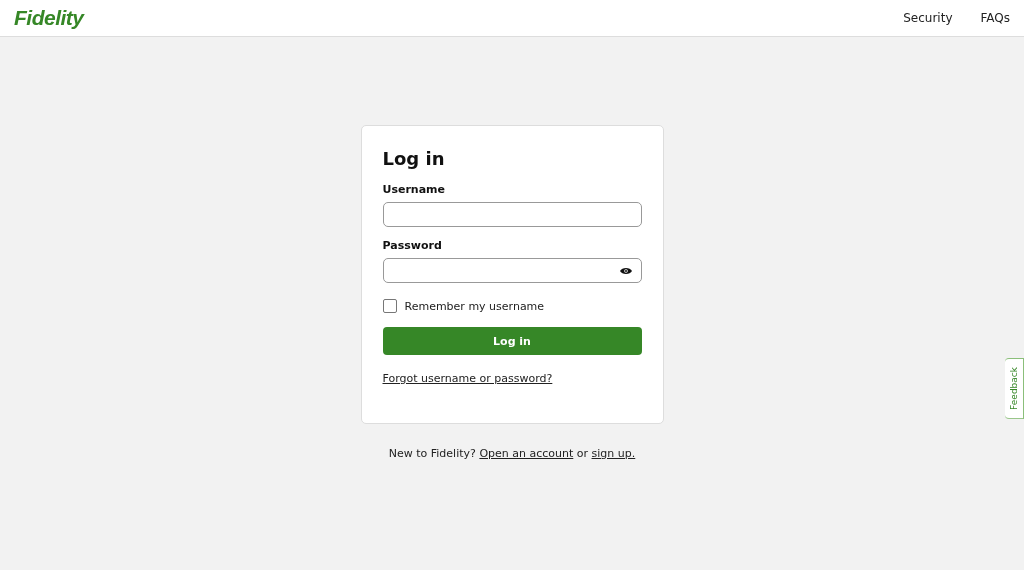 The width and height of the screenshot is (1024, 570). What do you see at coordinates (512, 270) in the screenshot?
I see `password-field` at bounding box center [512, 270].